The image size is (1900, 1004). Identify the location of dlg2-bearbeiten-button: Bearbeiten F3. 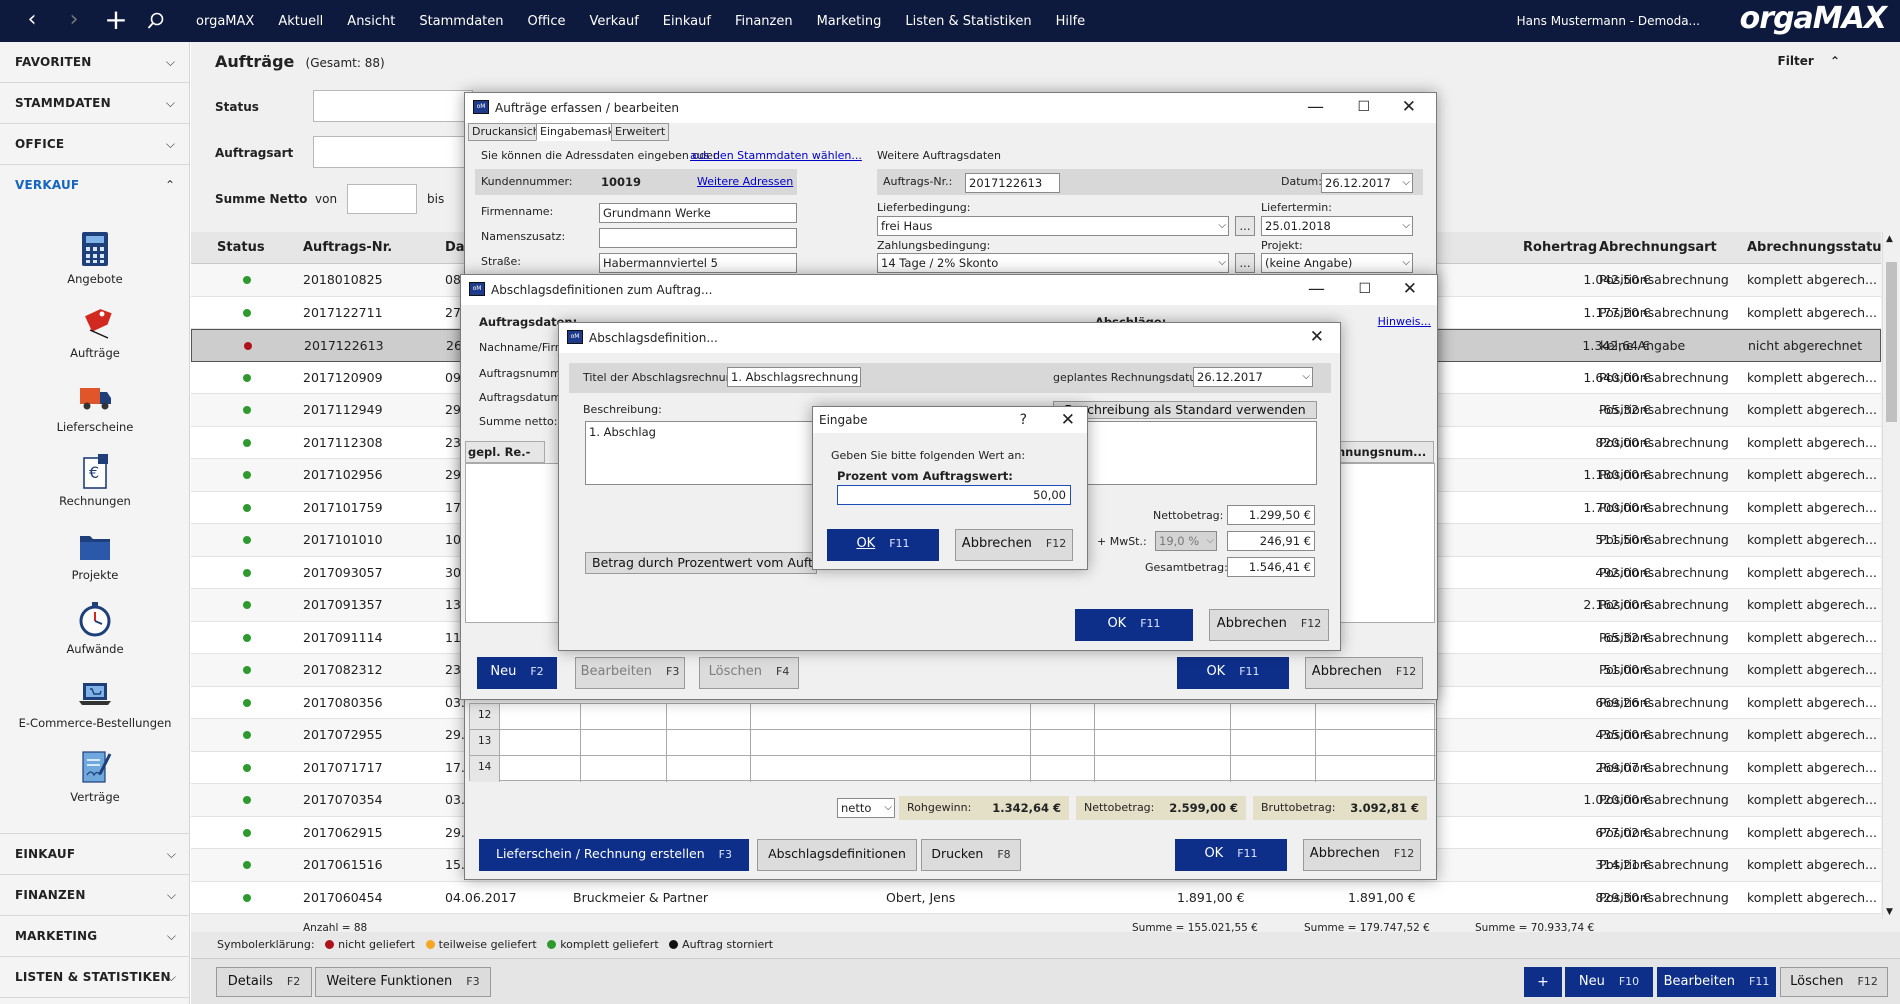
(630, 673).